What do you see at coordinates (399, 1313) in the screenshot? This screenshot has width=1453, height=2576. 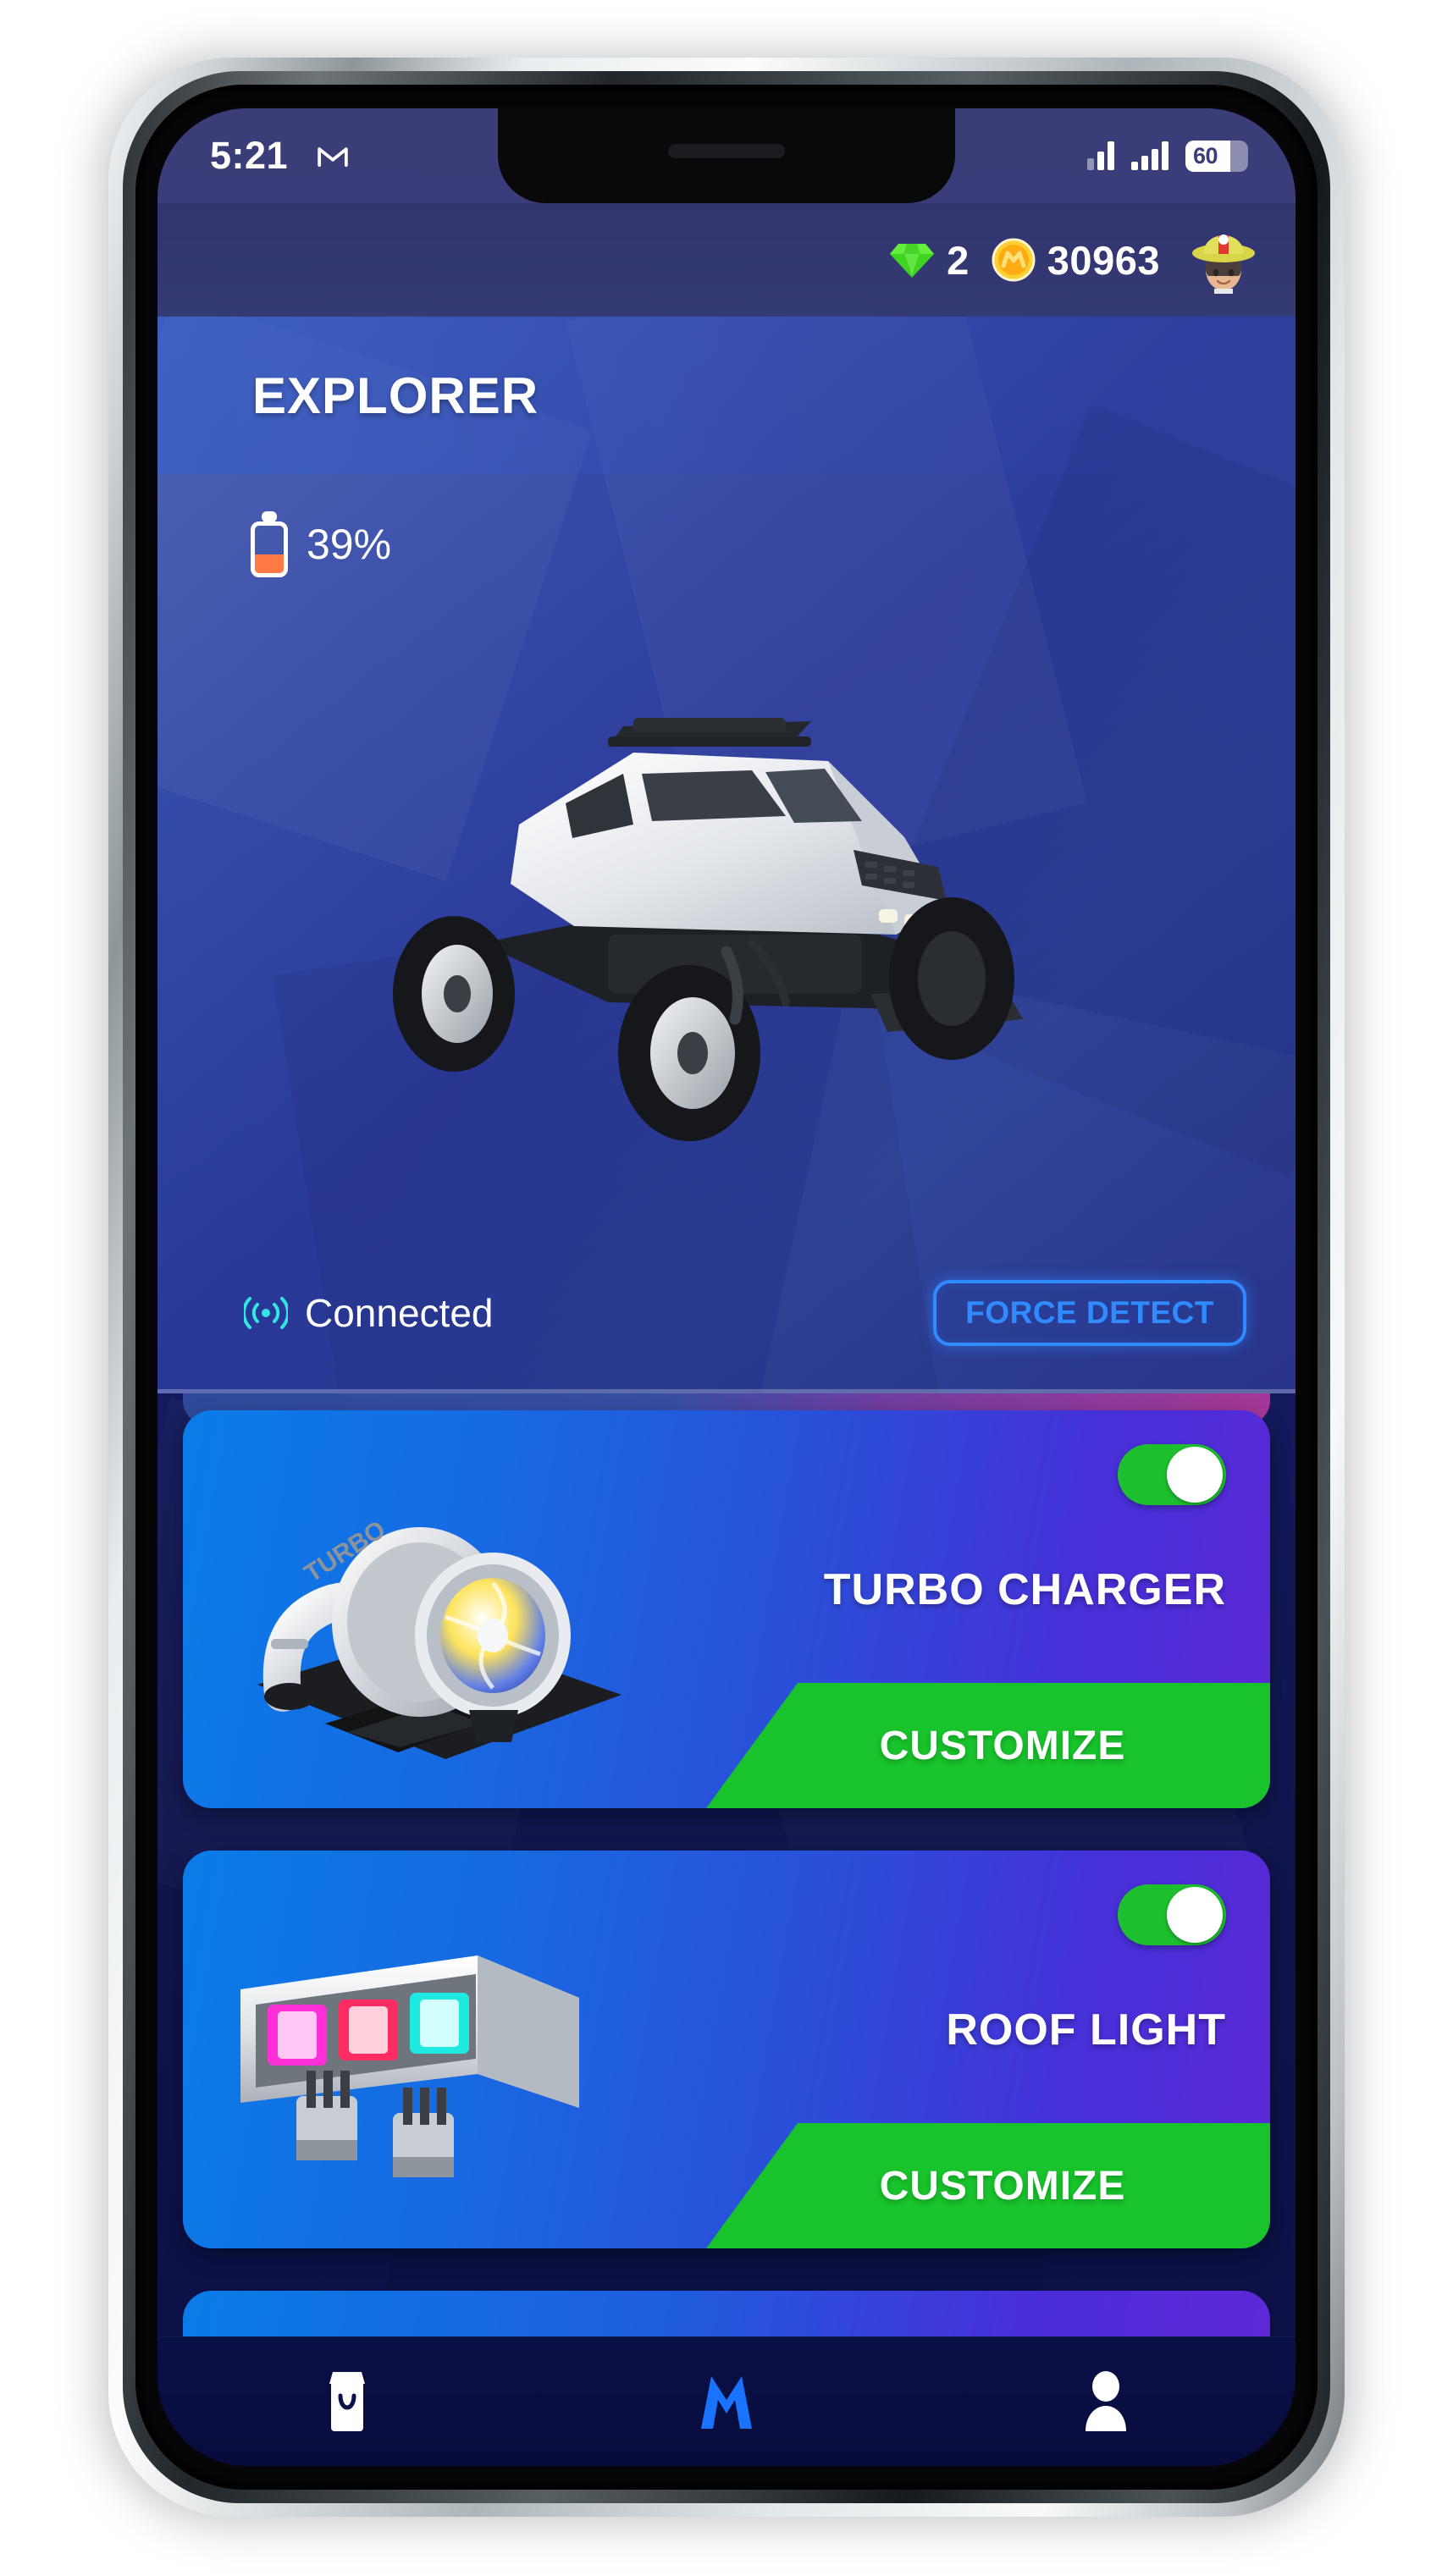 I see `connection-status-label: Connected` at bounding box center [399, 1313].